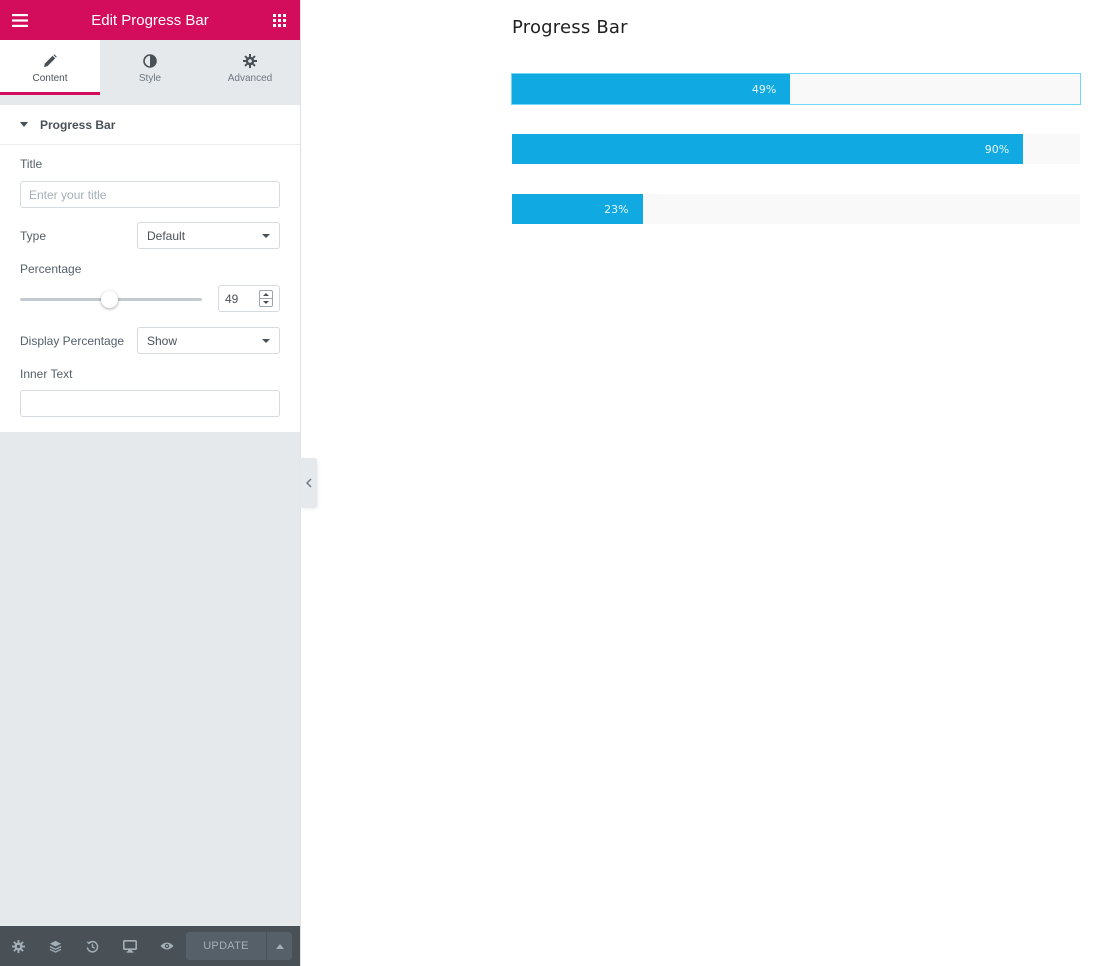  What do you see at coordinates (226, 946) in the screenshot?
I see `update-button: UPDATE` at bounding box center [226, 946].